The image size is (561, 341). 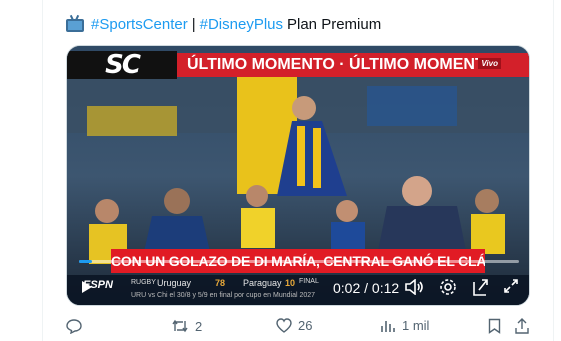 I want to click on hashtag-sportscenter: #SportsCenter, so click(x=139, y=24).